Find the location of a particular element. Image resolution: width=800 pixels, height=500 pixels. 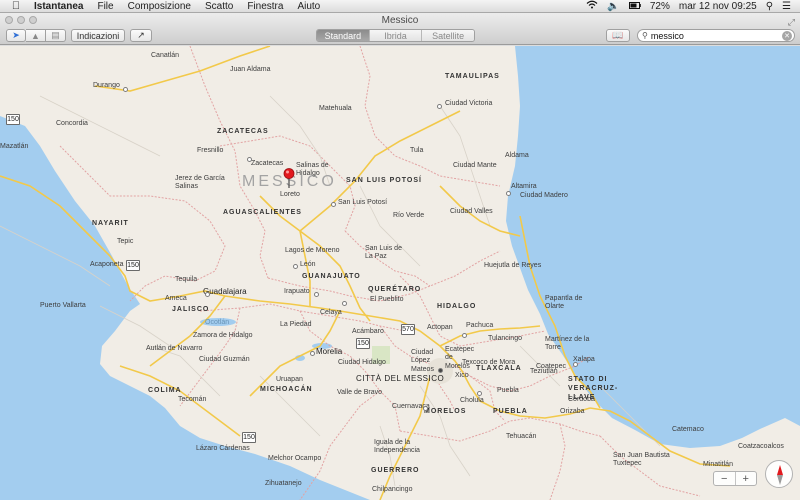

compass-button is located at coordinates (779, 474).